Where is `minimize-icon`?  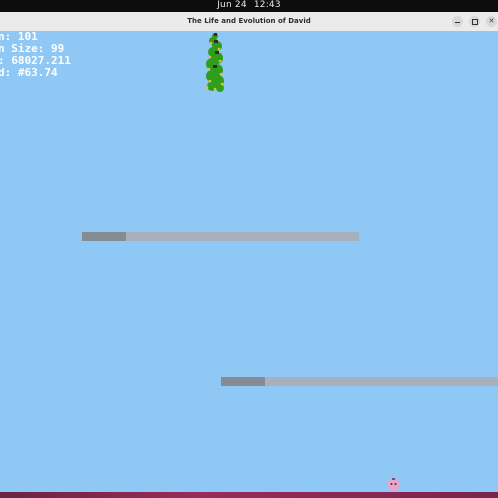 minimize-icon is located at coordinates (457, 21).